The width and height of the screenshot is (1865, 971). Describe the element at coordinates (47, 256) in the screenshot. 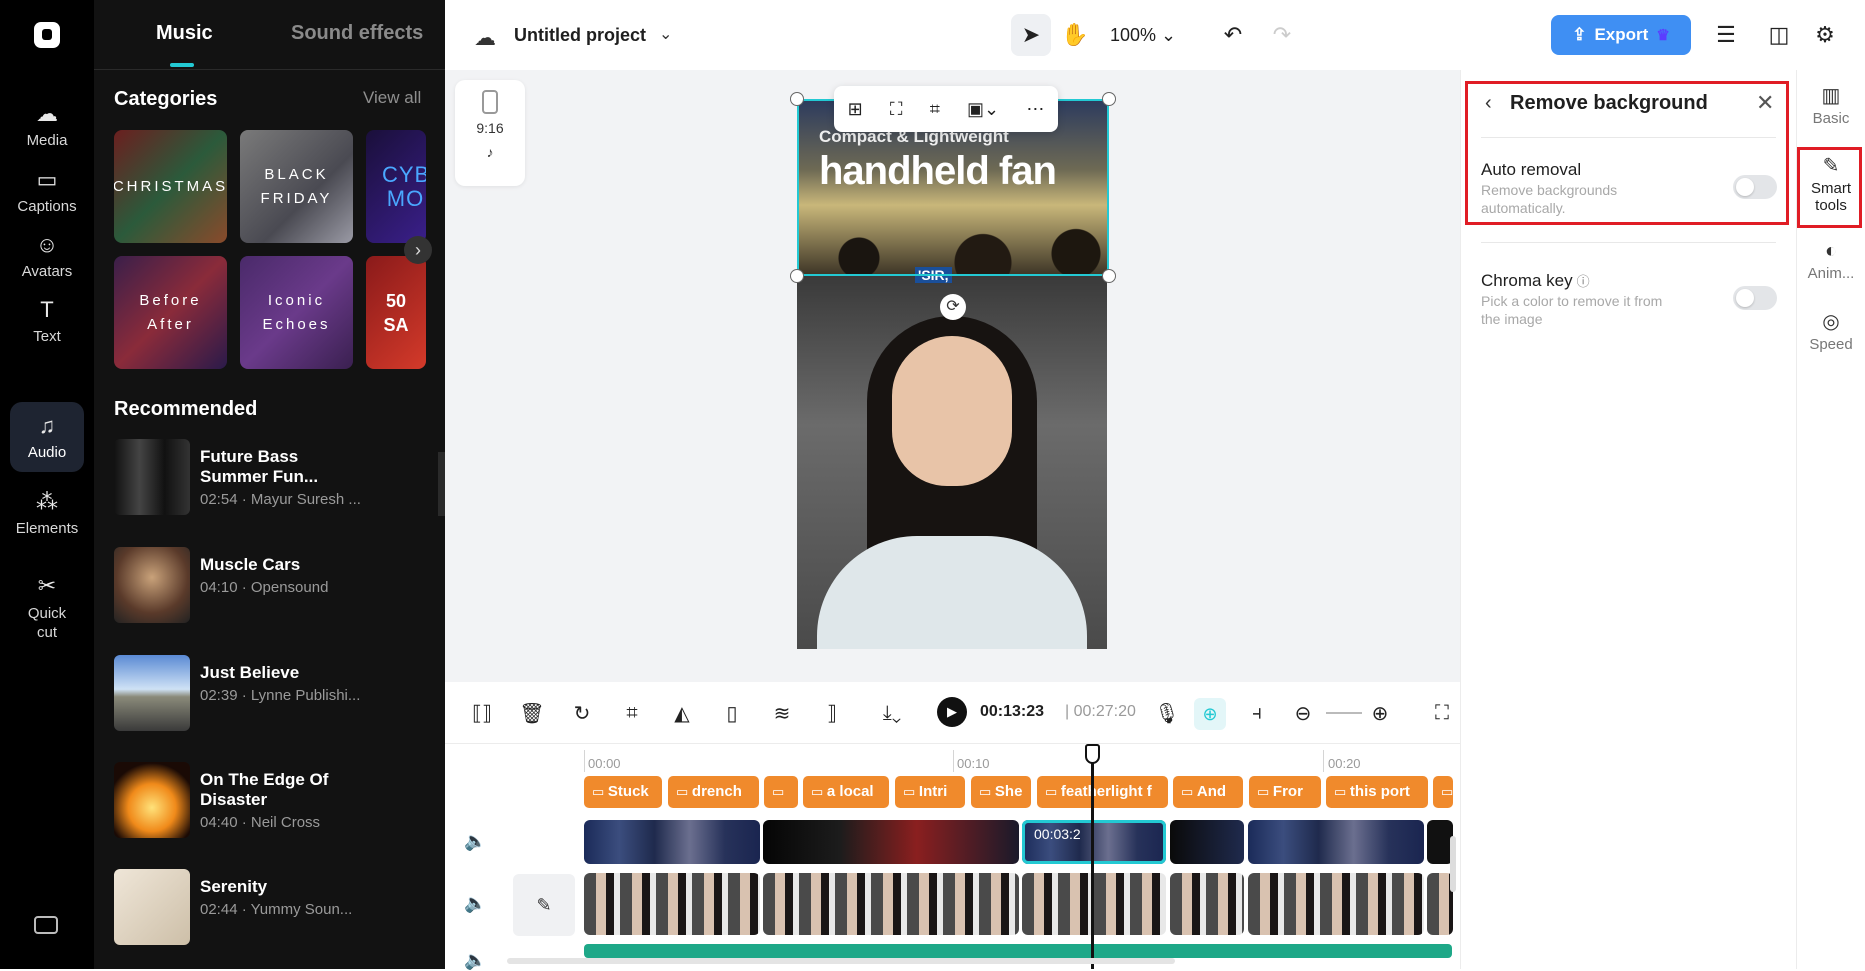

I see `rail-item-avatars: ☺Avatars` at that location.